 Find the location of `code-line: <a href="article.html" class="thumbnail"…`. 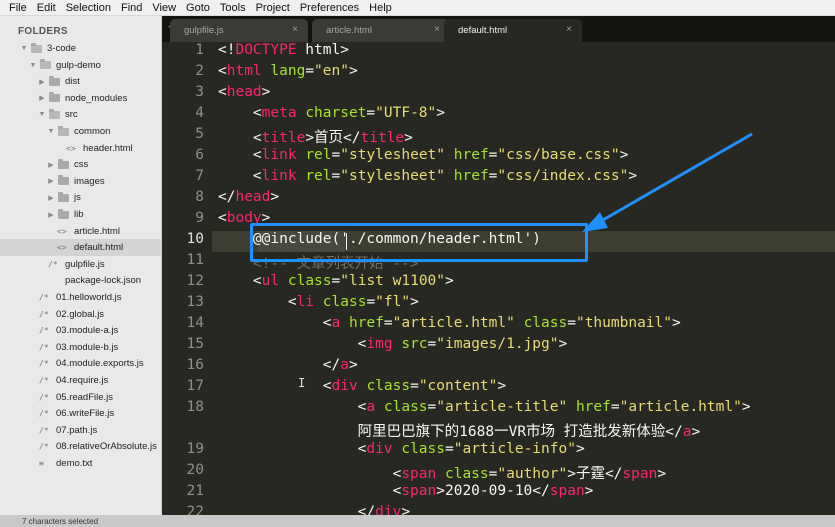

code-line: <a href="article.html" class="thumbnail"… is located at coordinates (449, 325).